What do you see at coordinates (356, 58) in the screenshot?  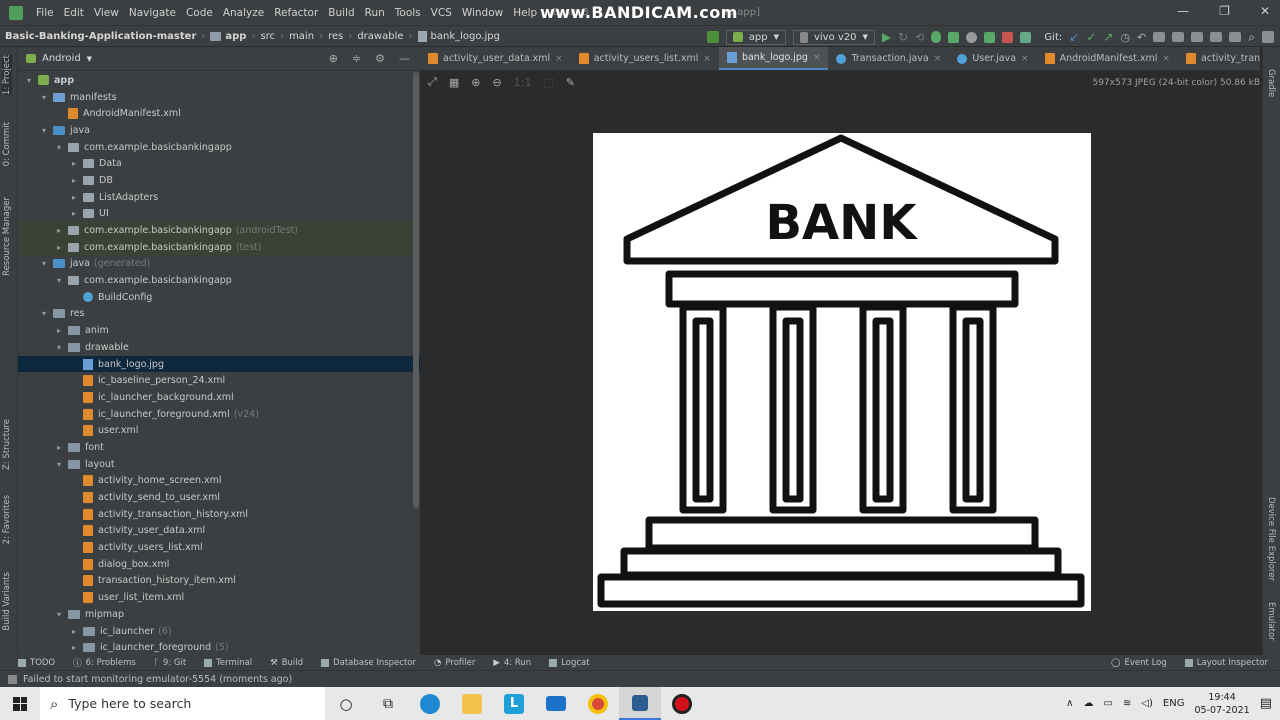 I see `collapse-all-icon: ≑` at bounding box center [356, 58].